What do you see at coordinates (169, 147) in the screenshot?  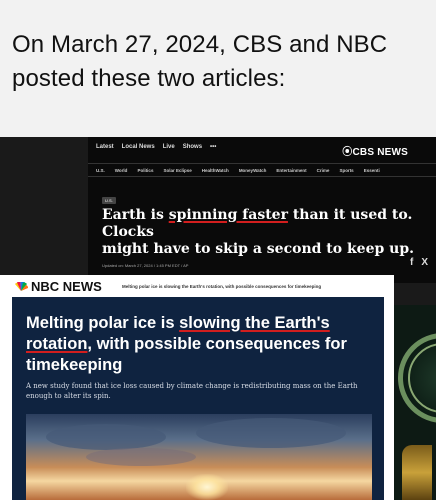 I see `cbs-nav-live: Live` at bounding box center [169, 147].